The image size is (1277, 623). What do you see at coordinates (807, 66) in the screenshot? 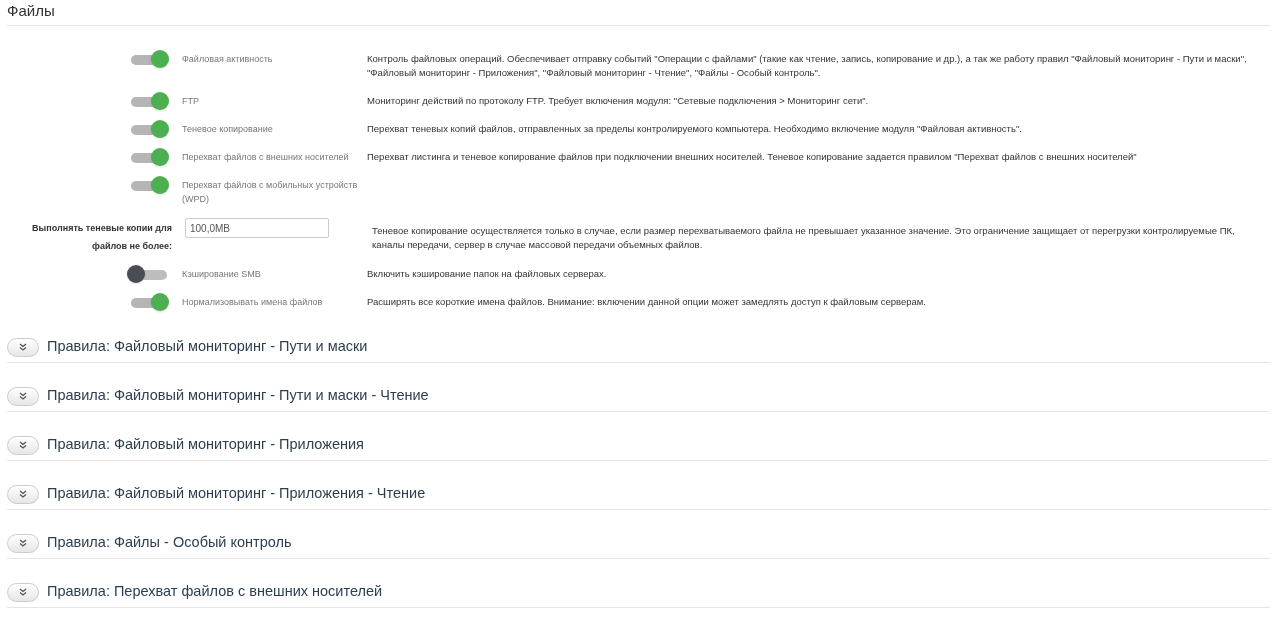
I see `setting-description: Контроль файловых операций. Обеспечивает отправку событий "Операции с файлами" (такие как чтение, запись, копирование и др.), а так же работу правил "Файловый мониторинг - Пути и маски", "Файловый мониторинг - Приложения", "Файловый мониторинг - Чтение", "Файлы - Особый контроль".` at bounding box center [807, 66].